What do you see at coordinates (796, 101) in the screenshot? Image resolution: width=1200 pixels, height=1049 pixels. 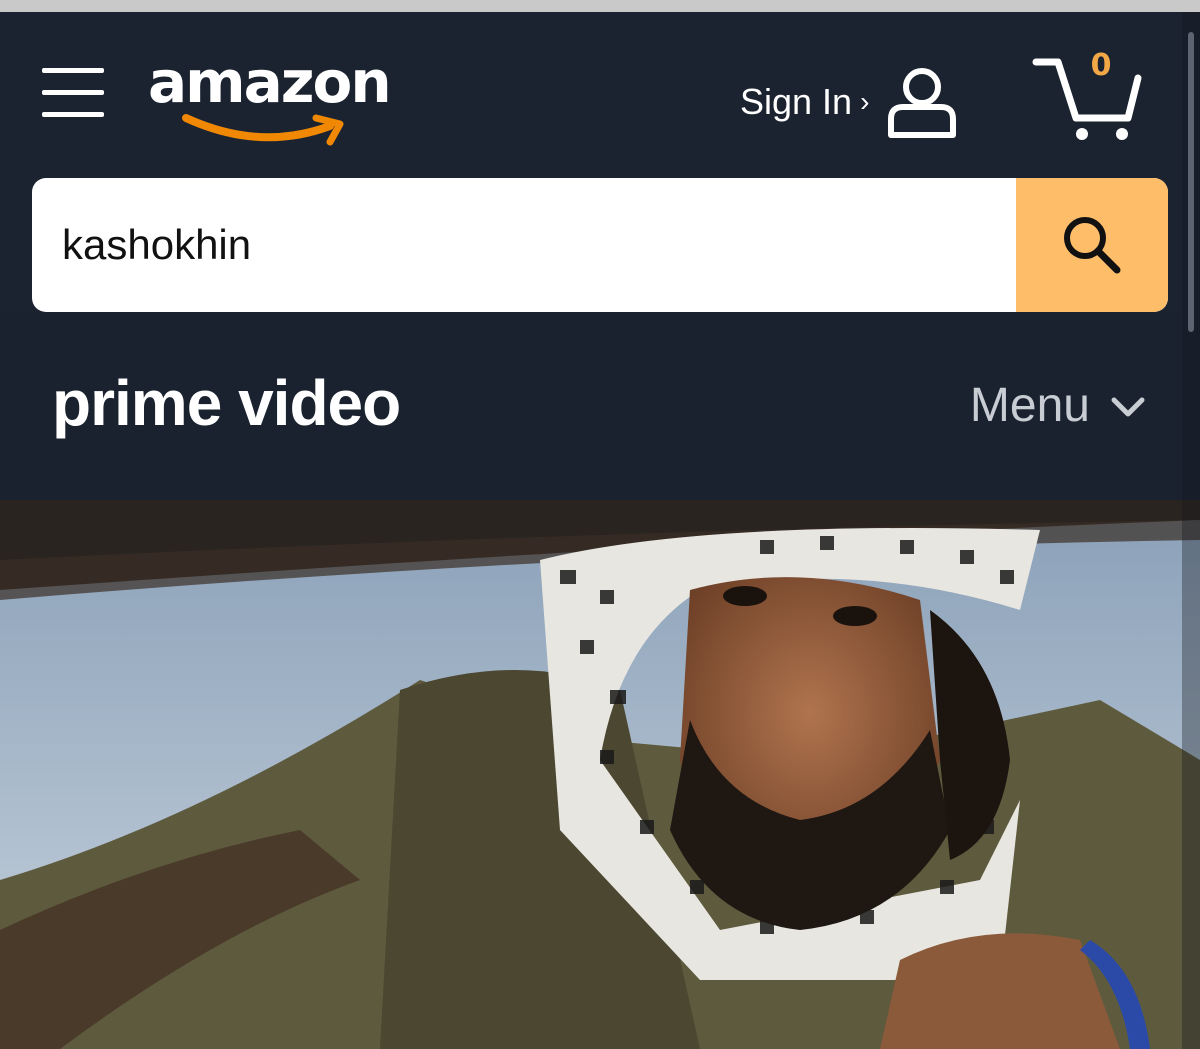 I see `sign-in-label: Sign In` at bounding box center [796, 101].